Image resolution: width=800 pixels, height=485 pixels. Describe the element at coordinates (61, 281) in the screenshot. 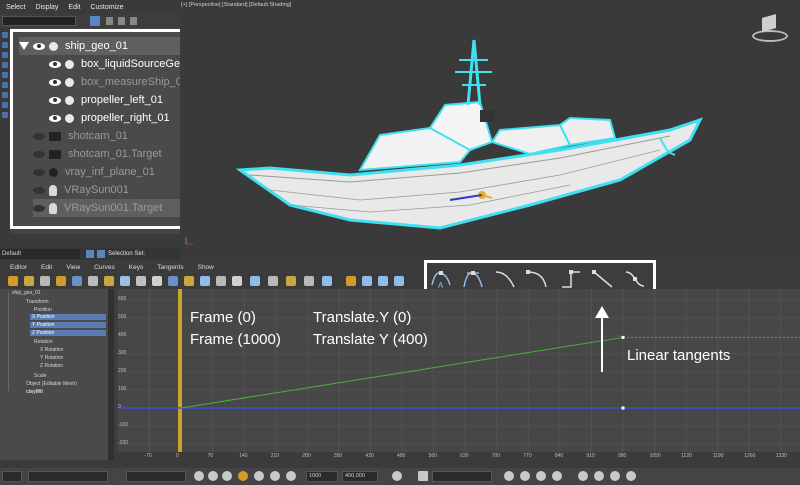

I see `add-key-icon` at that location.